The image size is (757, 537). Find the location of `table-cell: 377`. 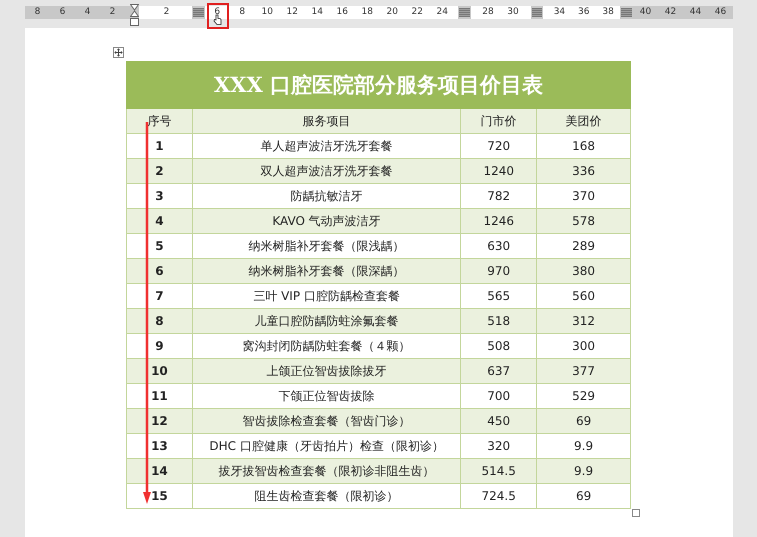

table-cell: 377 is located at coordinates (583, 371).